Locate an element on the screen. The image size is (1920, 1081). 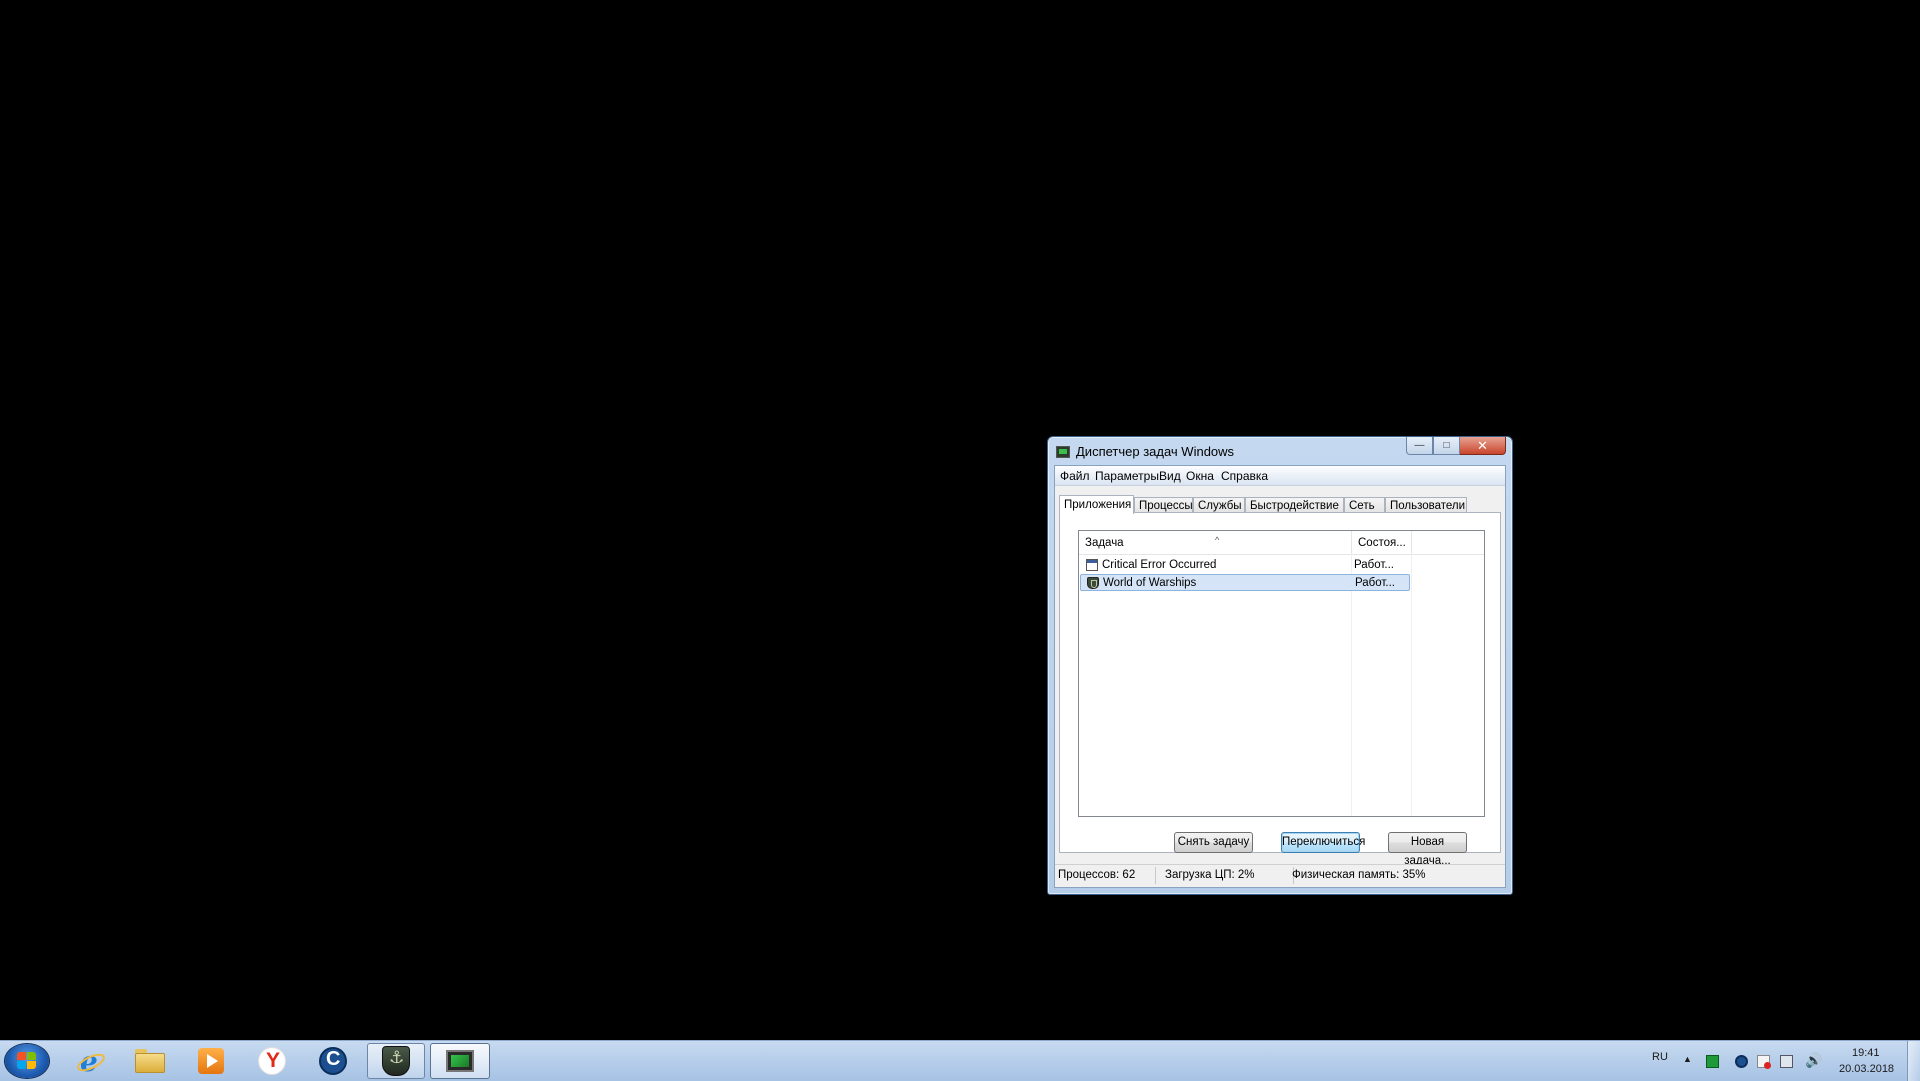
menu-bar: Файл Параметры Вид Окна Справка is located at coordinates (1280, 476).